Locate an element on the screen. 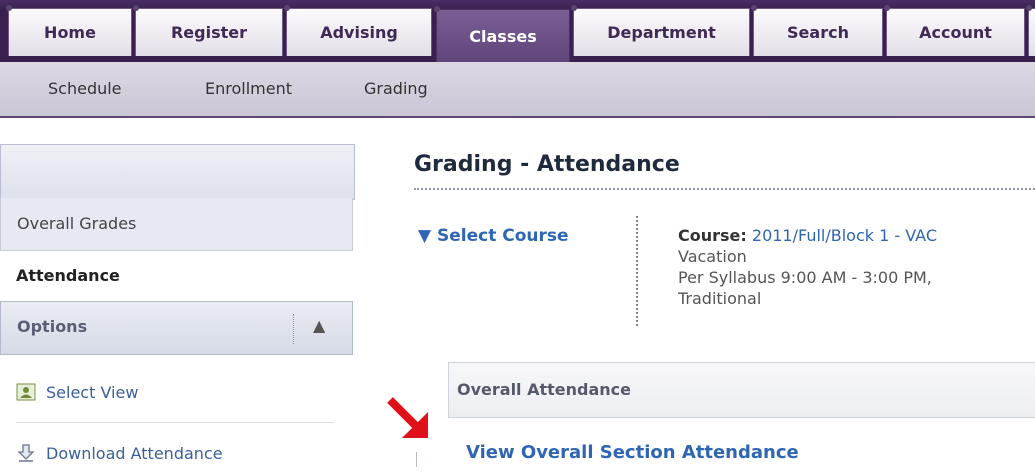 Image resolution: width=1035 pixels, height=473 pixels. collapse-toggle-icon: ▲ is located at coordinates (319, 325).